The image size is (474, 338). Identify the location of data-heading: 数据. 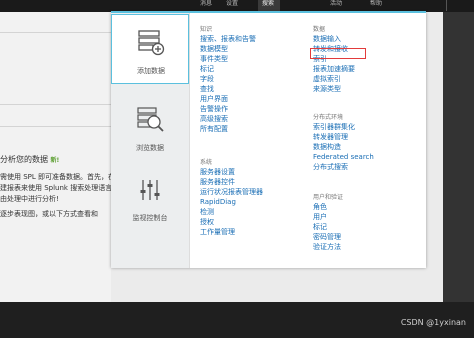
(319, 29).